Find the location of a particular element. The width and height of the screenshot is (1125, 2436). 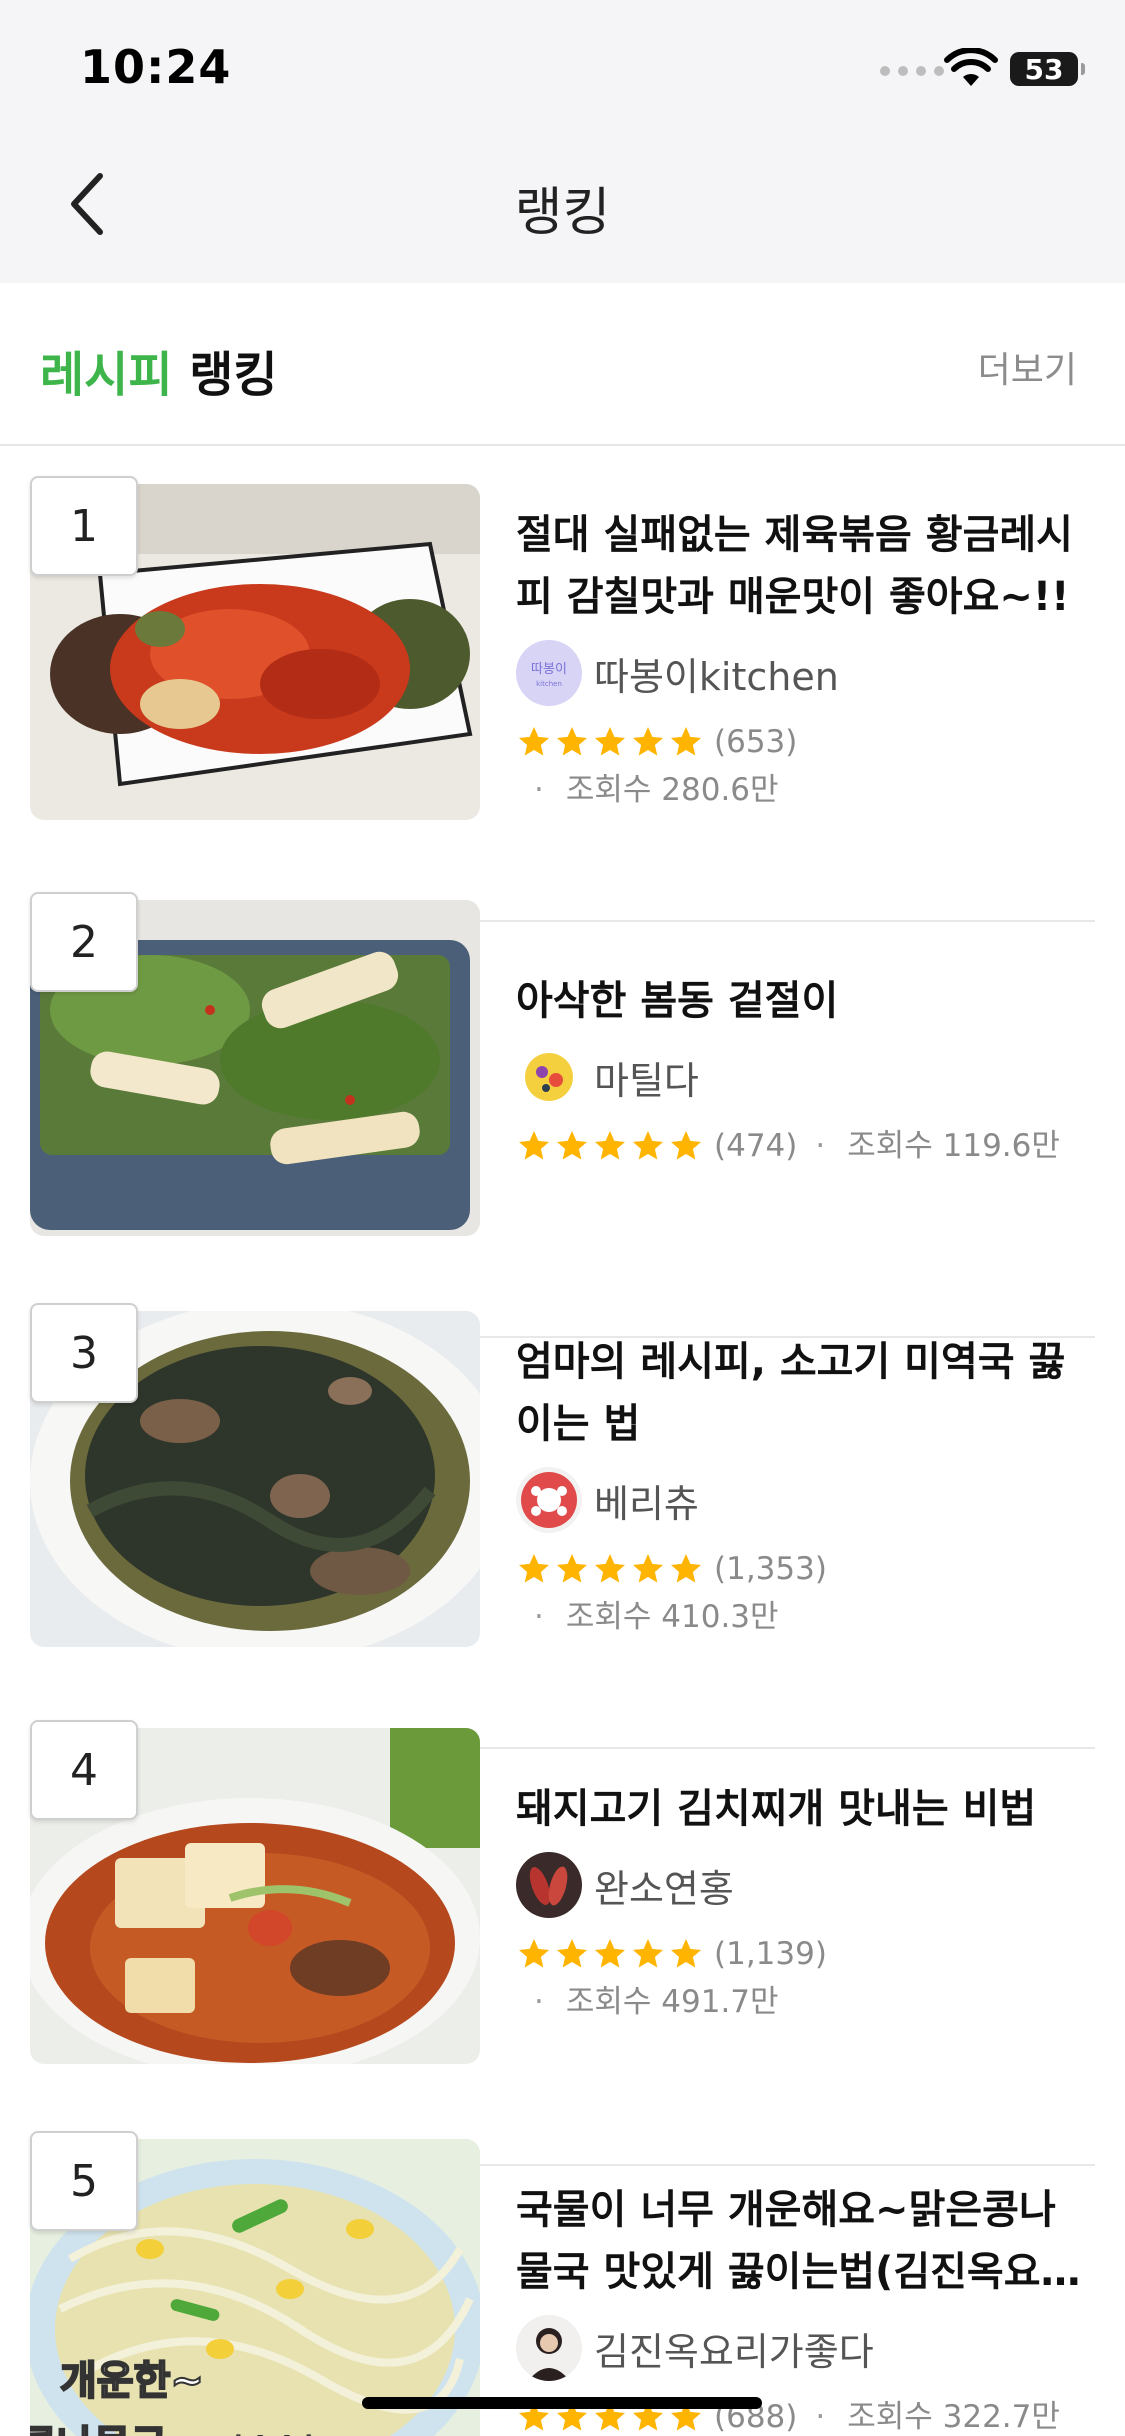

rank-badge: 4 is located at coordinates (84, 1770).